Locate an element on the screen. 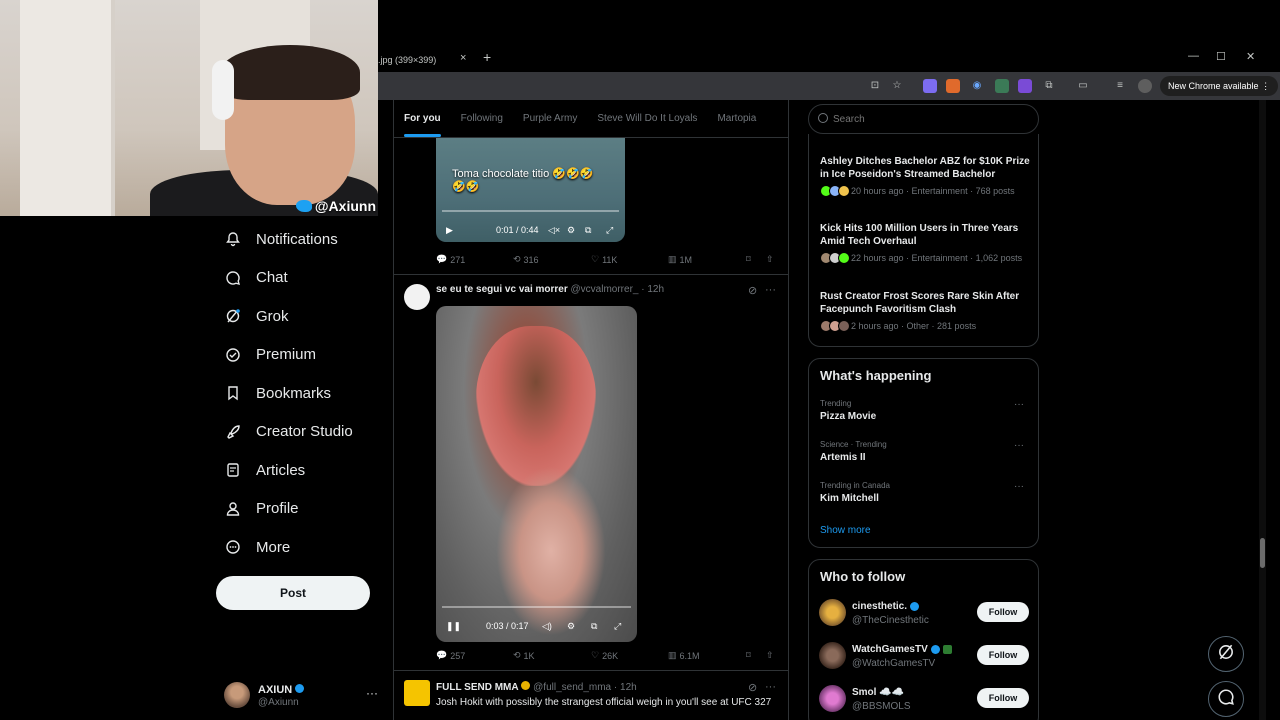 This screenshot has width=1280, height=720. split-view-icon: ▭ is located at coordinates (1083, 86).